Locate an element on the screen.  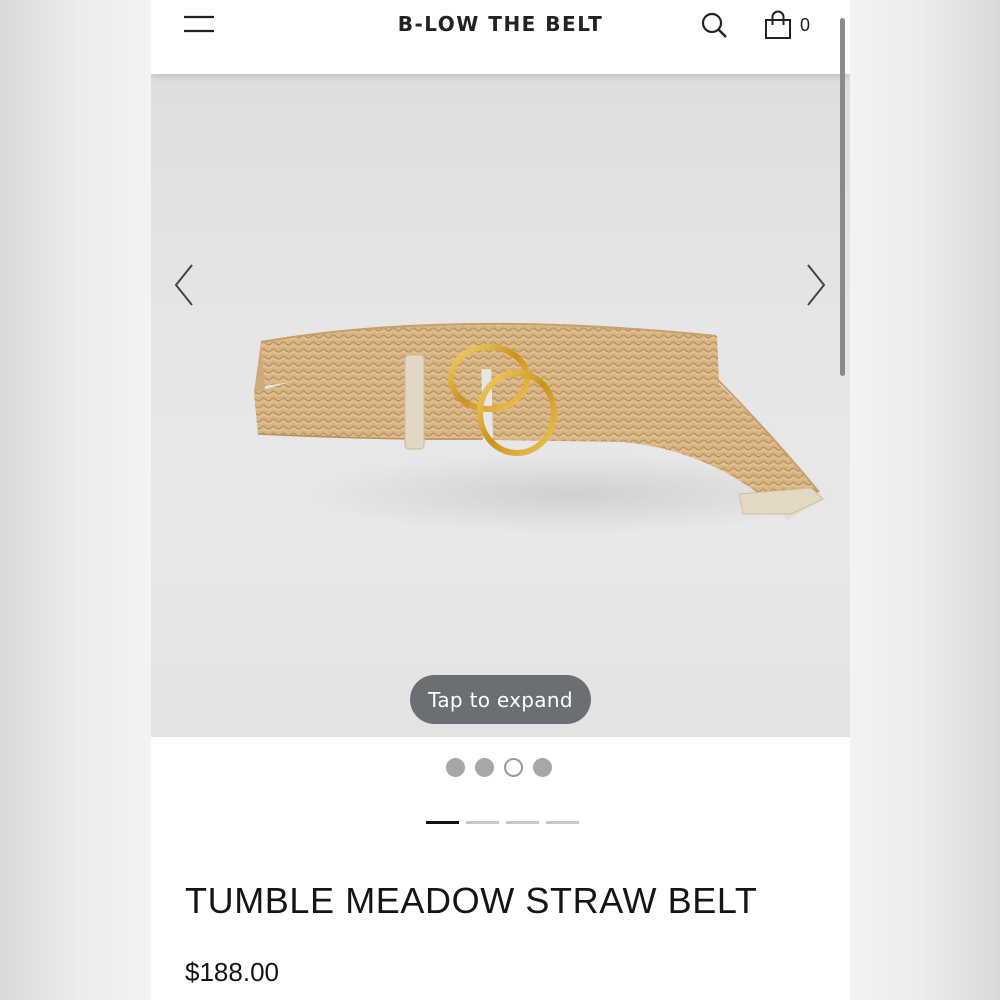
carousel-dots is located at coordinates (499, 768).